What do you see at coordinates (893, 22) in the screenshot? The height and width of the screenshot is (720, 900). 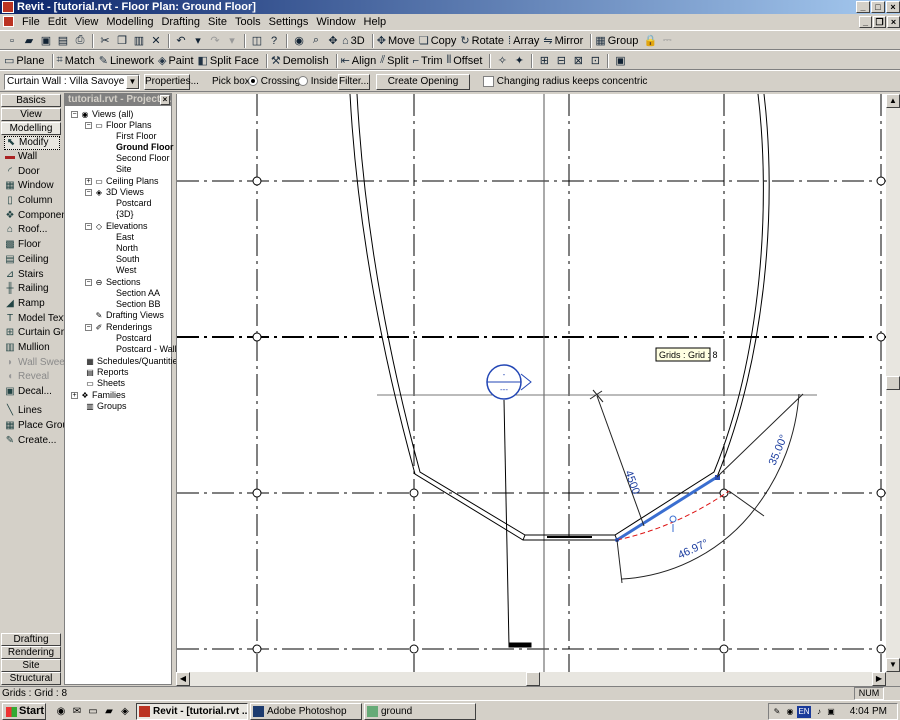 I see `doc-close-icon: ×` at bounding box center [893, 22].